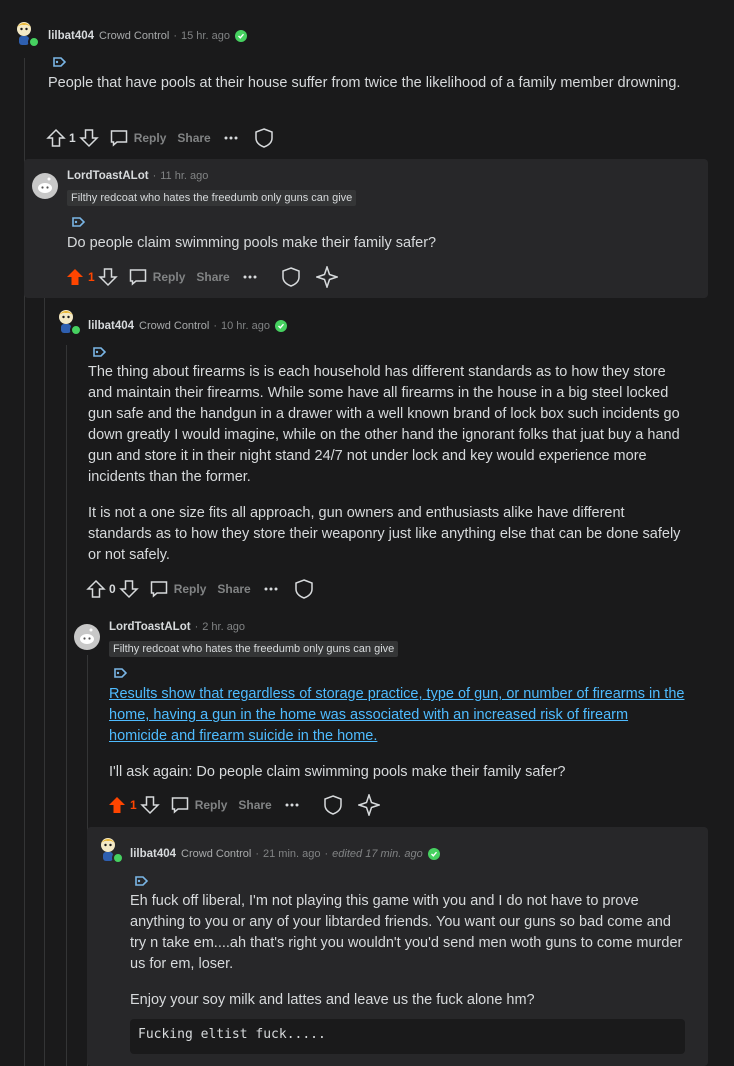 This screenshot has height=1066, width=734. Describe the element at coordinates (112, 589) in the screenshot. I see `vote-count: 0` at that location.